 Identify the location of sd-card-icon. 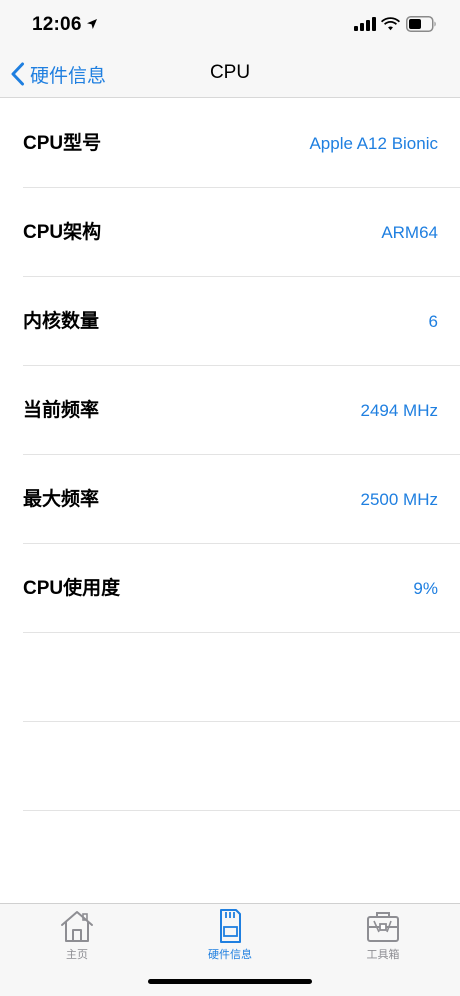
(230, 926).